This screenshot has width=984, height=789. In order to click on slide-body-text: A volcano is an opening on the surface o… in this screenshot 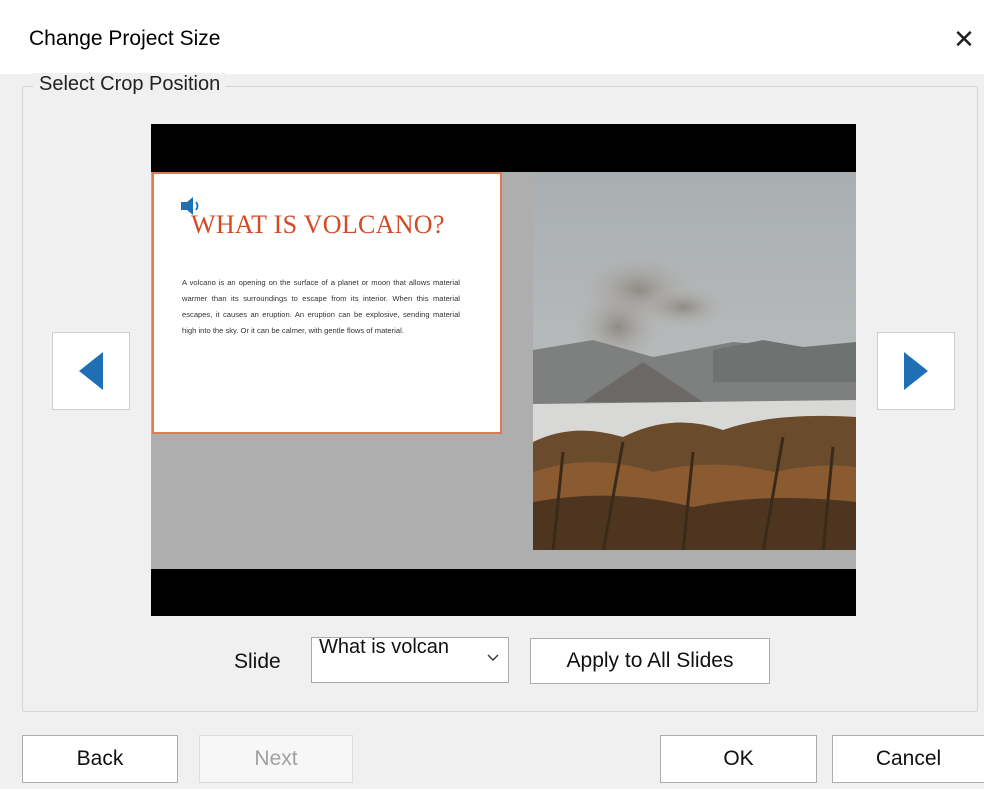, I will do `click(321, 306)`.